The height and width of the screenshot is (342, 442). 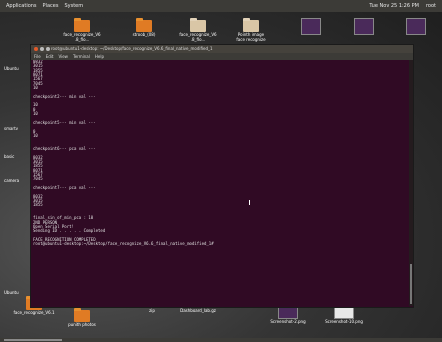 What do you see at coordinates (63, 56) in the screenshot?
I see `menu-view: View` at bounding box center [63, 56].